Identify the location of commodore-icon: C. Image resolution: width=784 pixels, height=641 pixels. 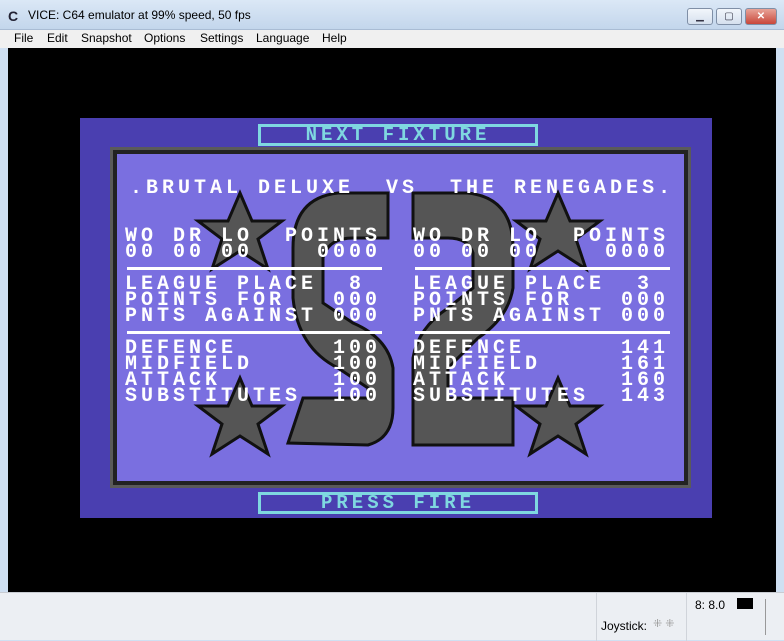
(13, 16).